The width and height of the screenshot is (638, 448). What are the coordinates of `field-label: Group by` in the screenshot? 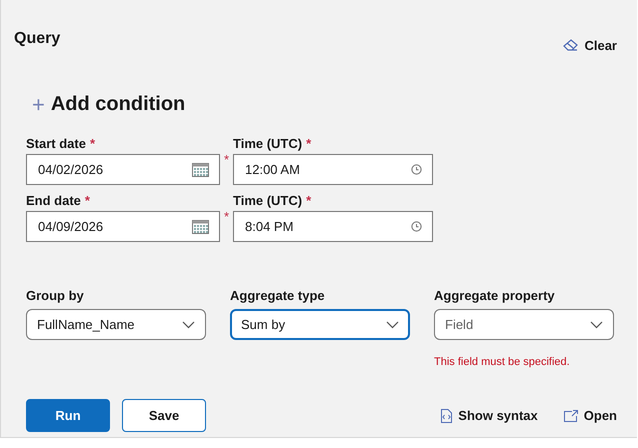 It's located at (55, 295).